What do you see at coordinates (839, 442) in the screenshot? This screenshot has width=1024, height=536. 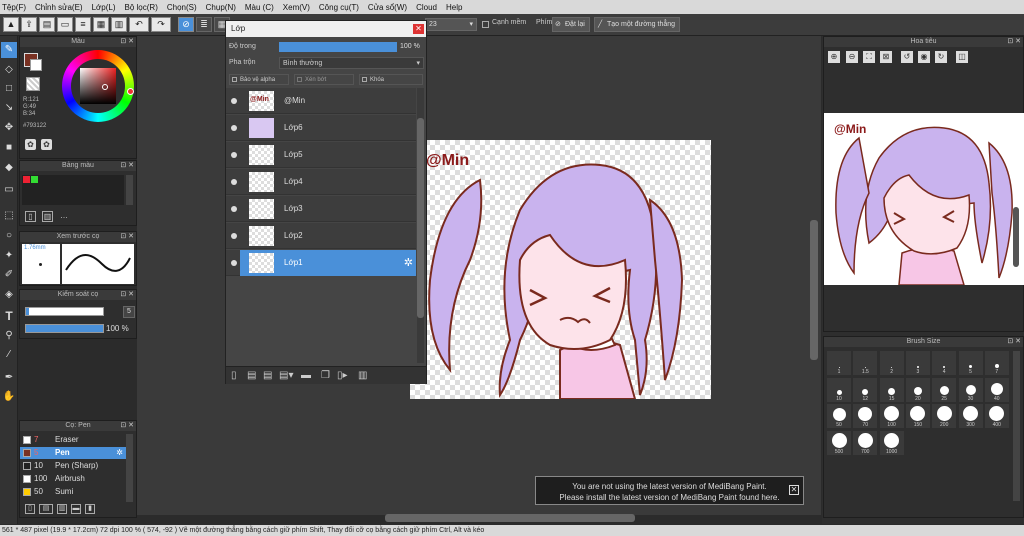 I see `brush-size-option: 500` at bounding box center [839, 442].